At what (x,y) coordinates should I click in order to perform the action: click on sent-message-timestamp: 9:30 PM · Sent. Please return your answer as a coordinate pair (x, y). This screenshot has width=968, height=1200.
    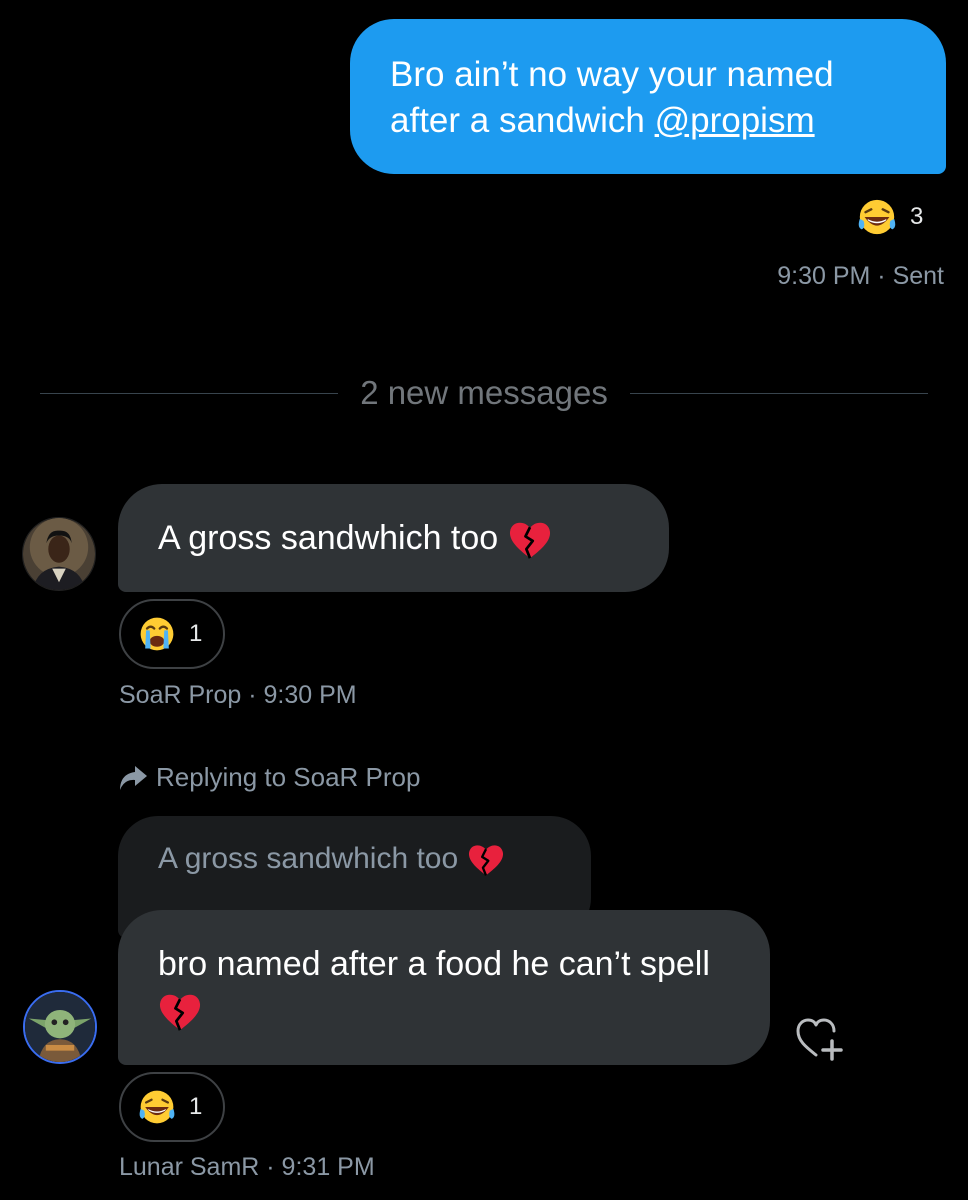
    Looking at the image, I should click on (860, 276).